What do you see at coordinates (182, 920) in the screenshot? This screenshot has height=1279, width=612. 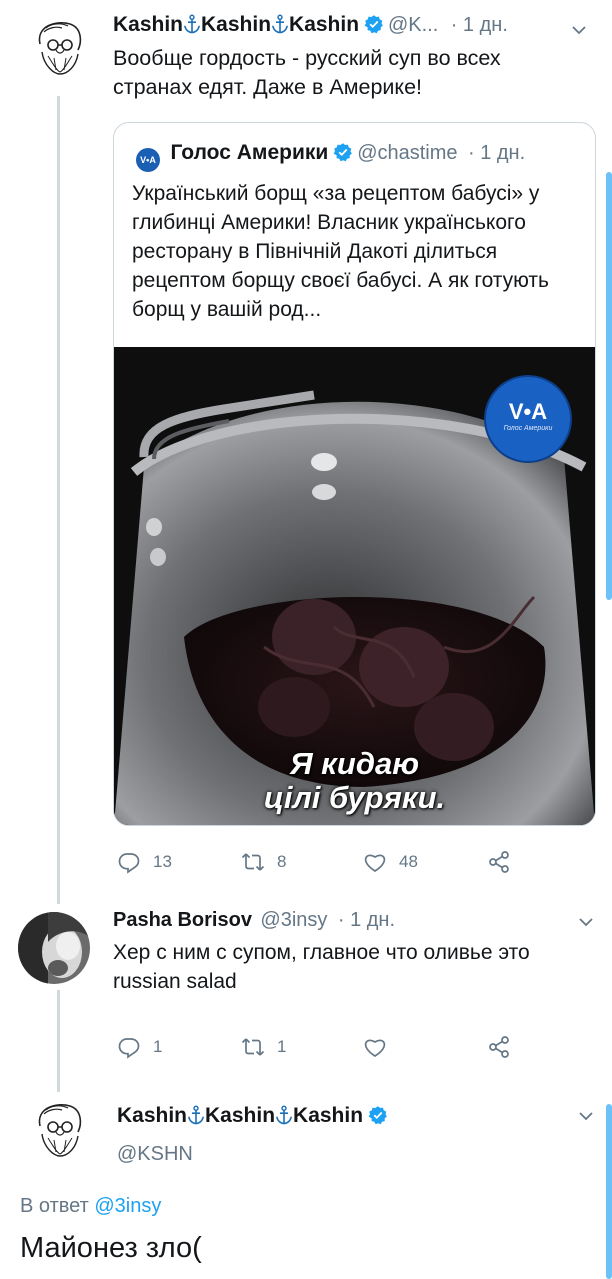 I see `author-name: Pasha Borisov` at bounding box center [182, 920].